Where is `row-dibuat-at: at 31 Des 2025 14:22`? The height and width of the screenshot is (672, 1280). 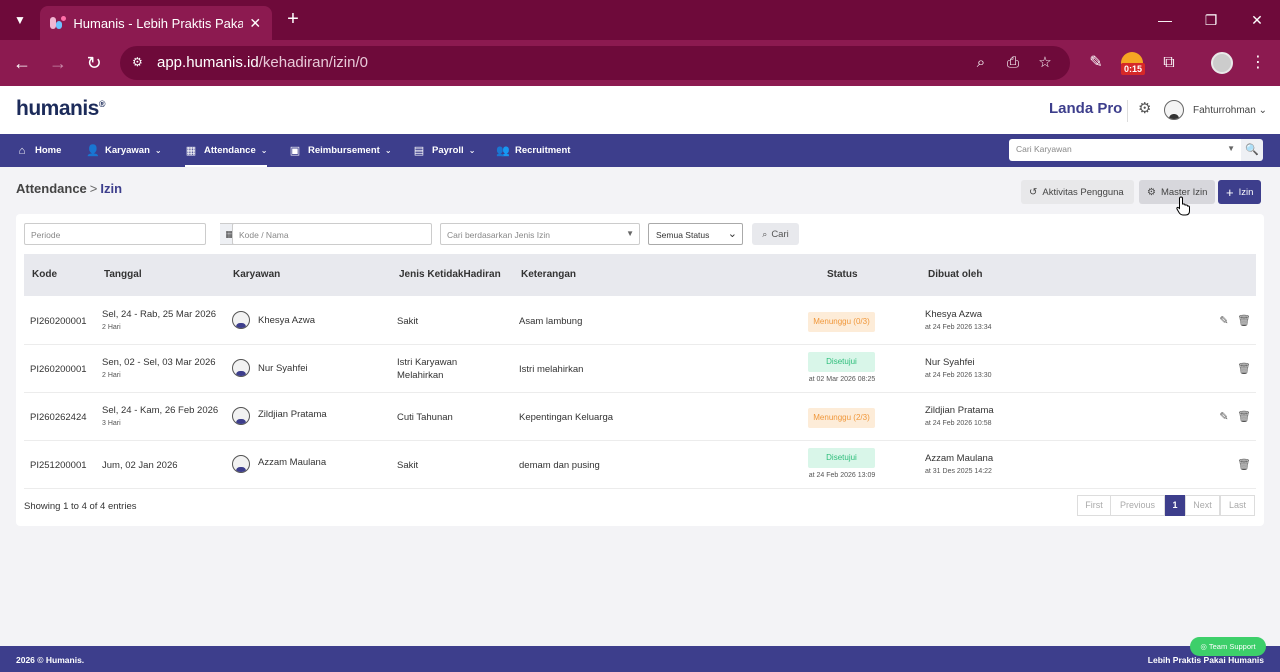 row-dibuat-at: at 31 Des 2025 14:22 is located at coordinates (958, 471).